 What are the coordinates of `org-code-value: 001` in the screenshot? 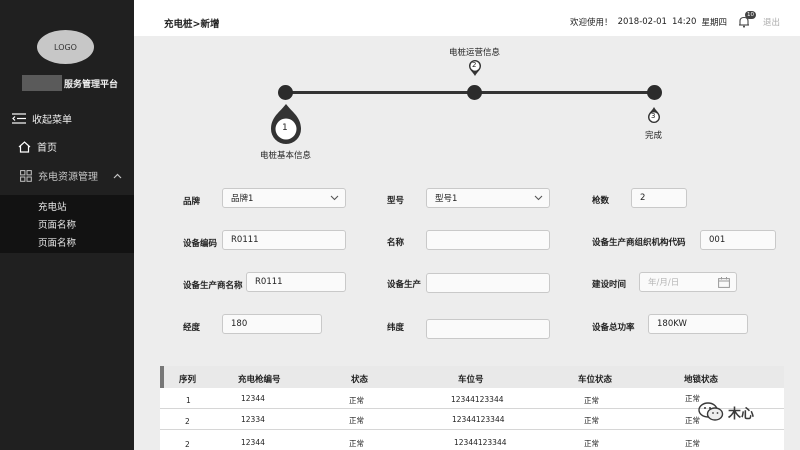 It's located at (717, 240).